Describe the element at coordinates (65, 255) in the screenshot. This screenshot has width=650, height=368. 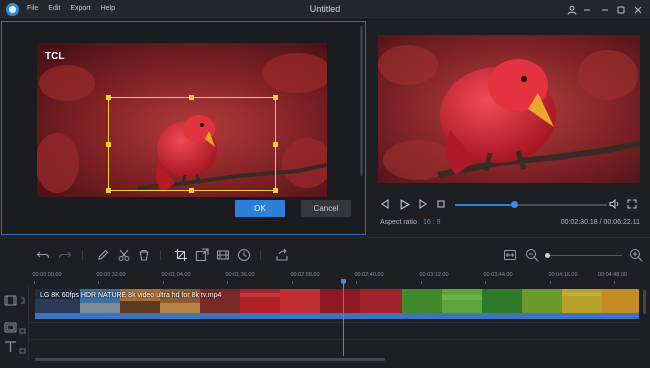
I see `redo-icon` at that location.